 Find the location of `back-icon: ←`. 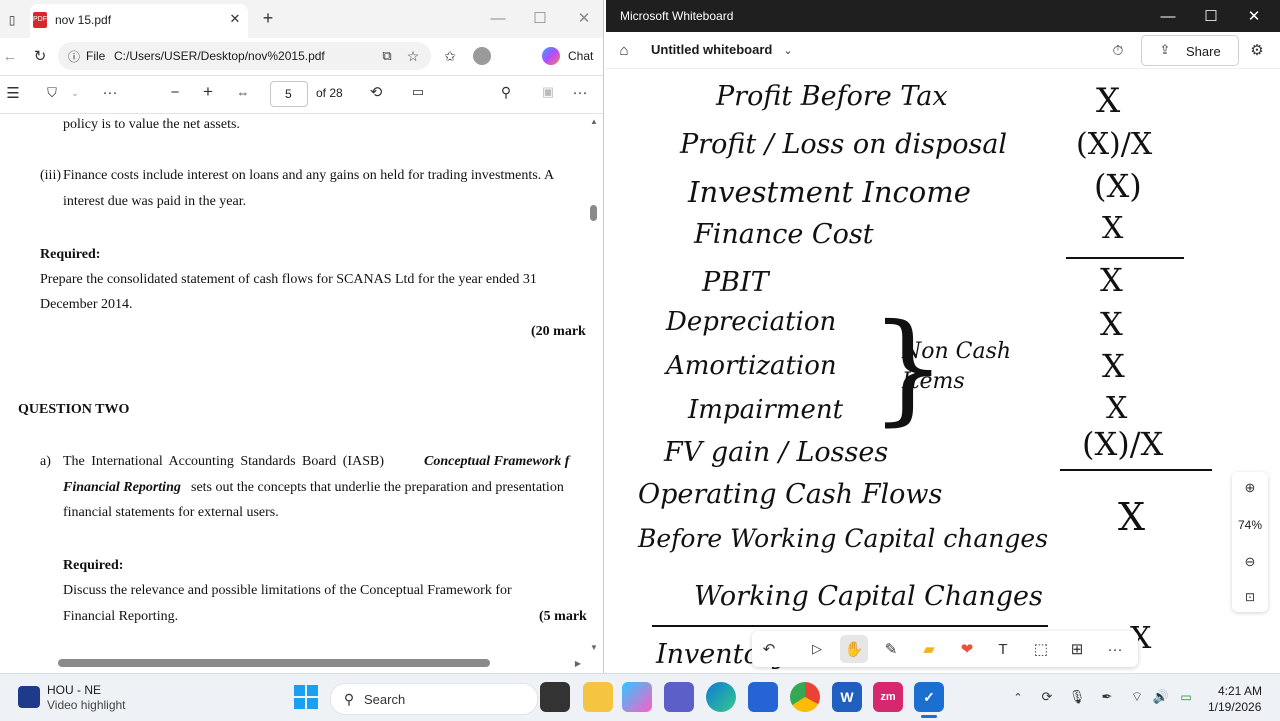

back-icon: ← is located at coordinates (10, 56).